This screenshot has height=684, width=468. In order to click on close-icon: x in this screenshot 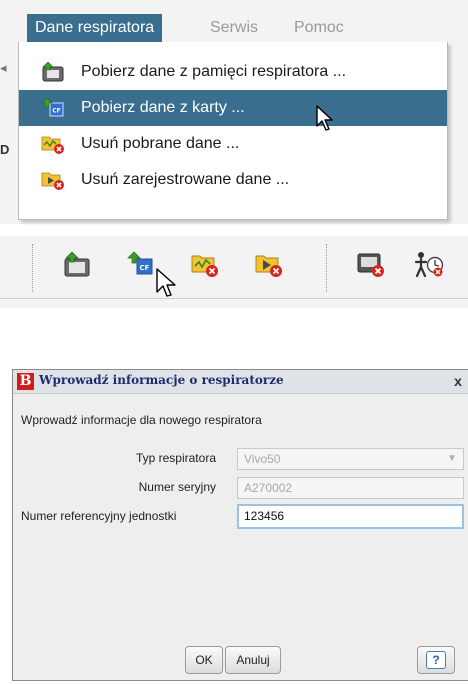, I will do `click(458, 381)`.